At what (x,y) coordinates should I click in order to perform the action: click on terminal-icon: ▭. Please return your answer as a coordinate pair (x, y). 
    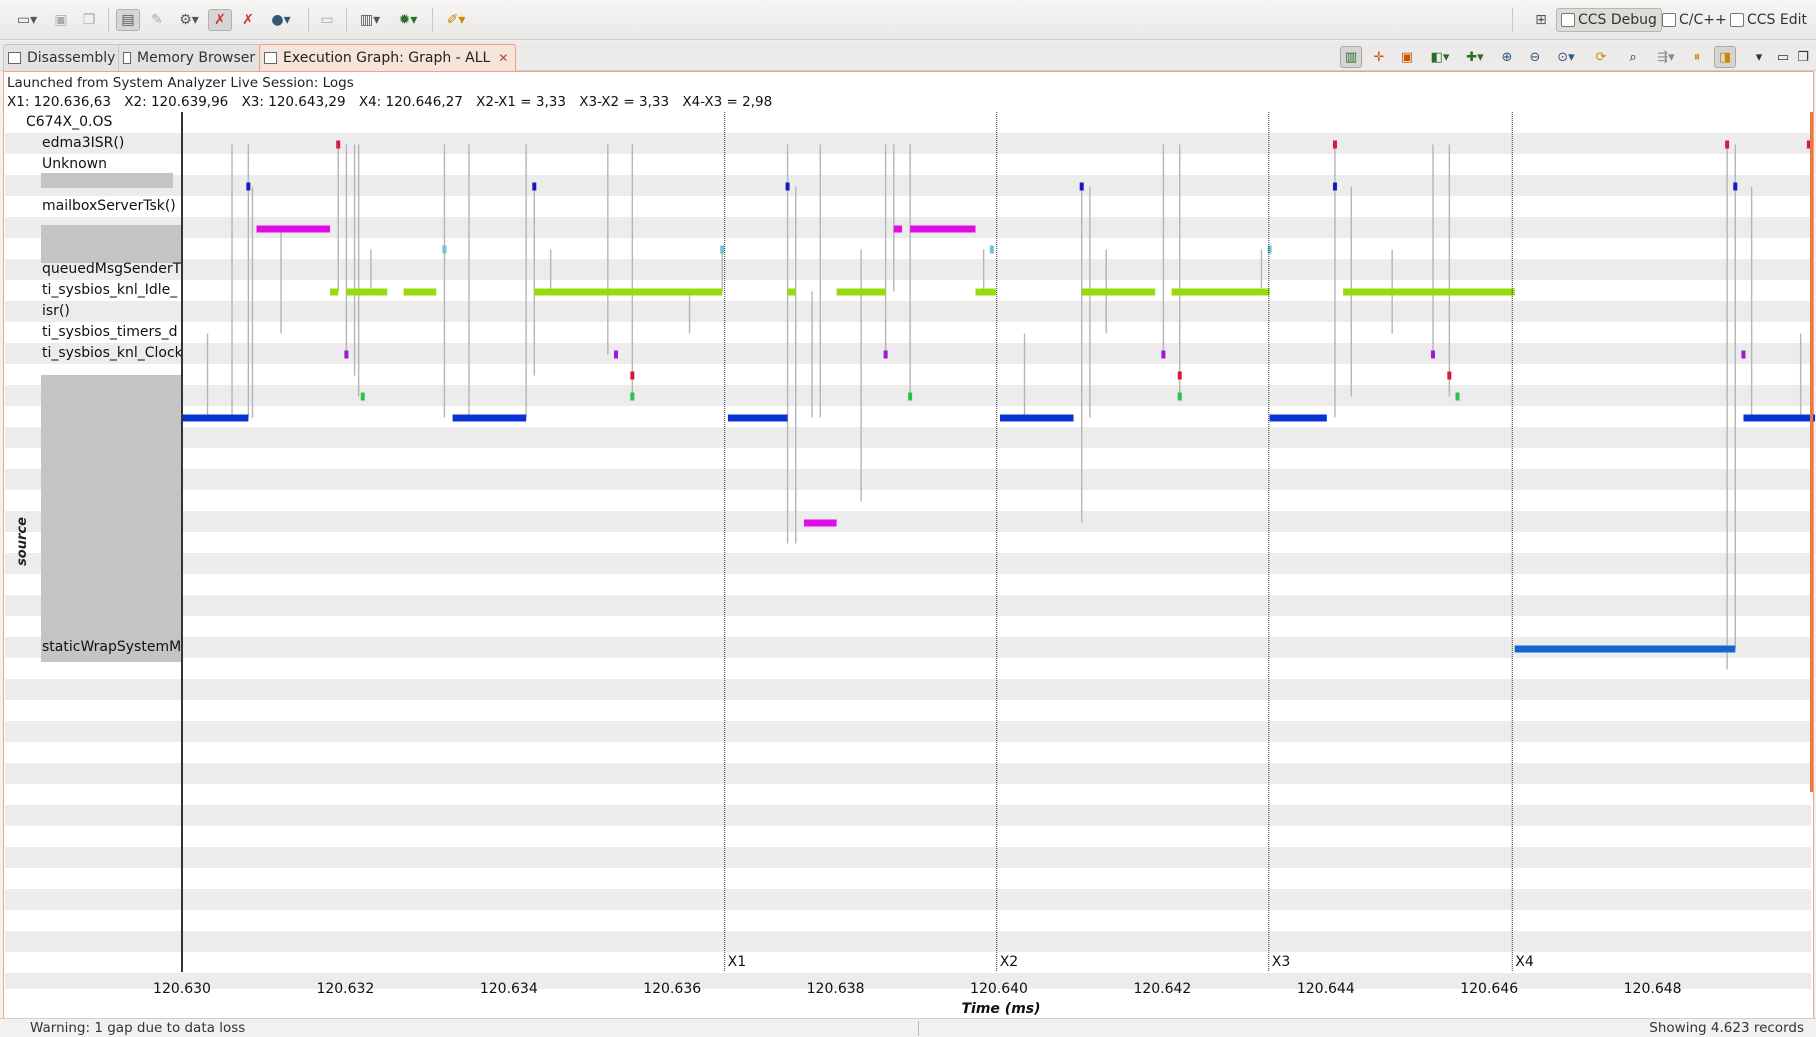
    Looking at the image, I should click on (327, 20).